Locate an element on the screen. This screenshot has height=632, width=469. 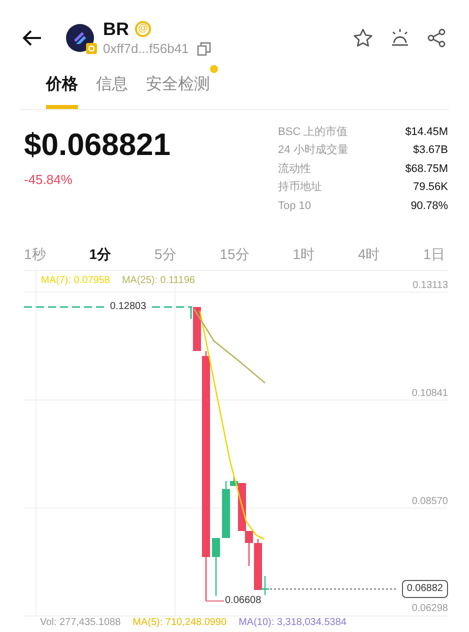
interval-tab: 1秒 is located at coordinates (35, 254).